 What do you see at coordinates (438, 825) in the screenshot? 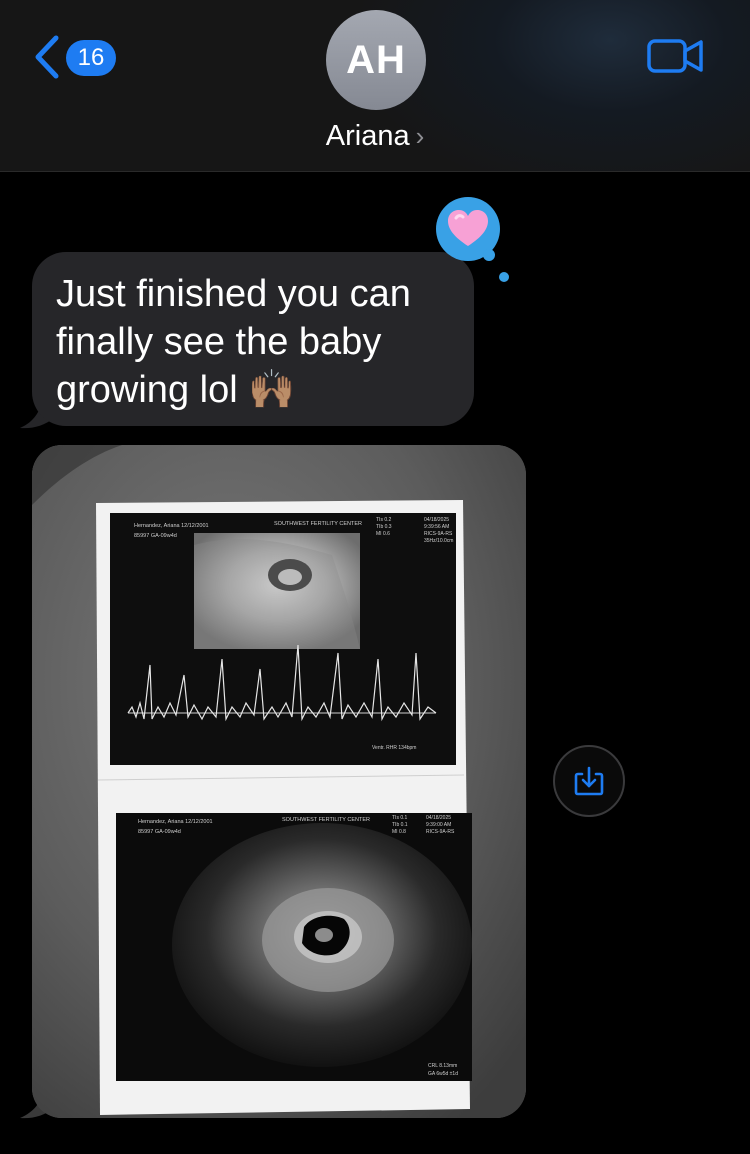
I see `svg-text: 9:39:00 AM` at bounding box center [438, 825].